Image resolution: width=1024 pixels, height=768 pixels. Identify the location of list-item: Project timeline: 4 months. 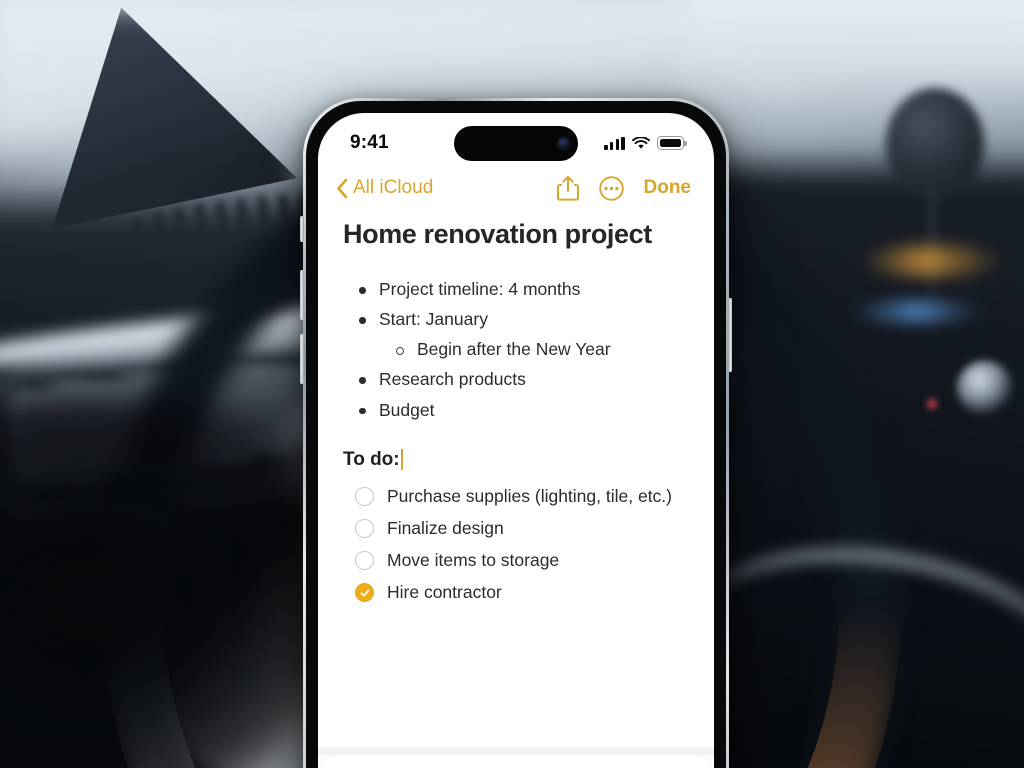
(516, 289).